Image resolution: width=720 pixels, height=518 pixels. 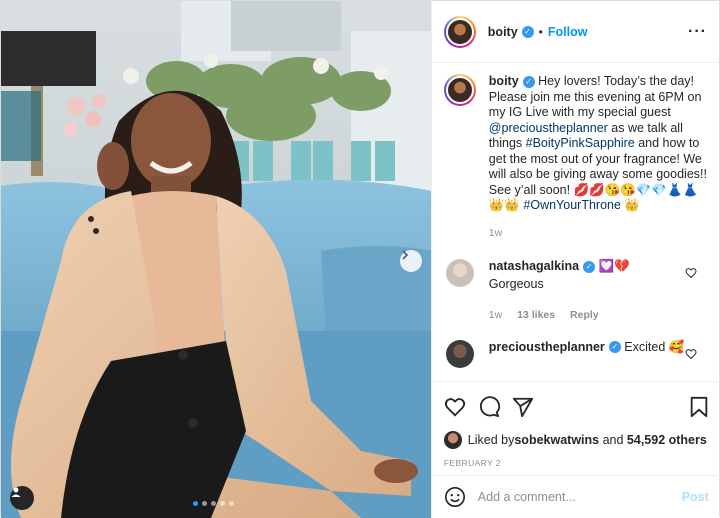 I want to click on liked-and-label: and, so click(x=613, y=440).